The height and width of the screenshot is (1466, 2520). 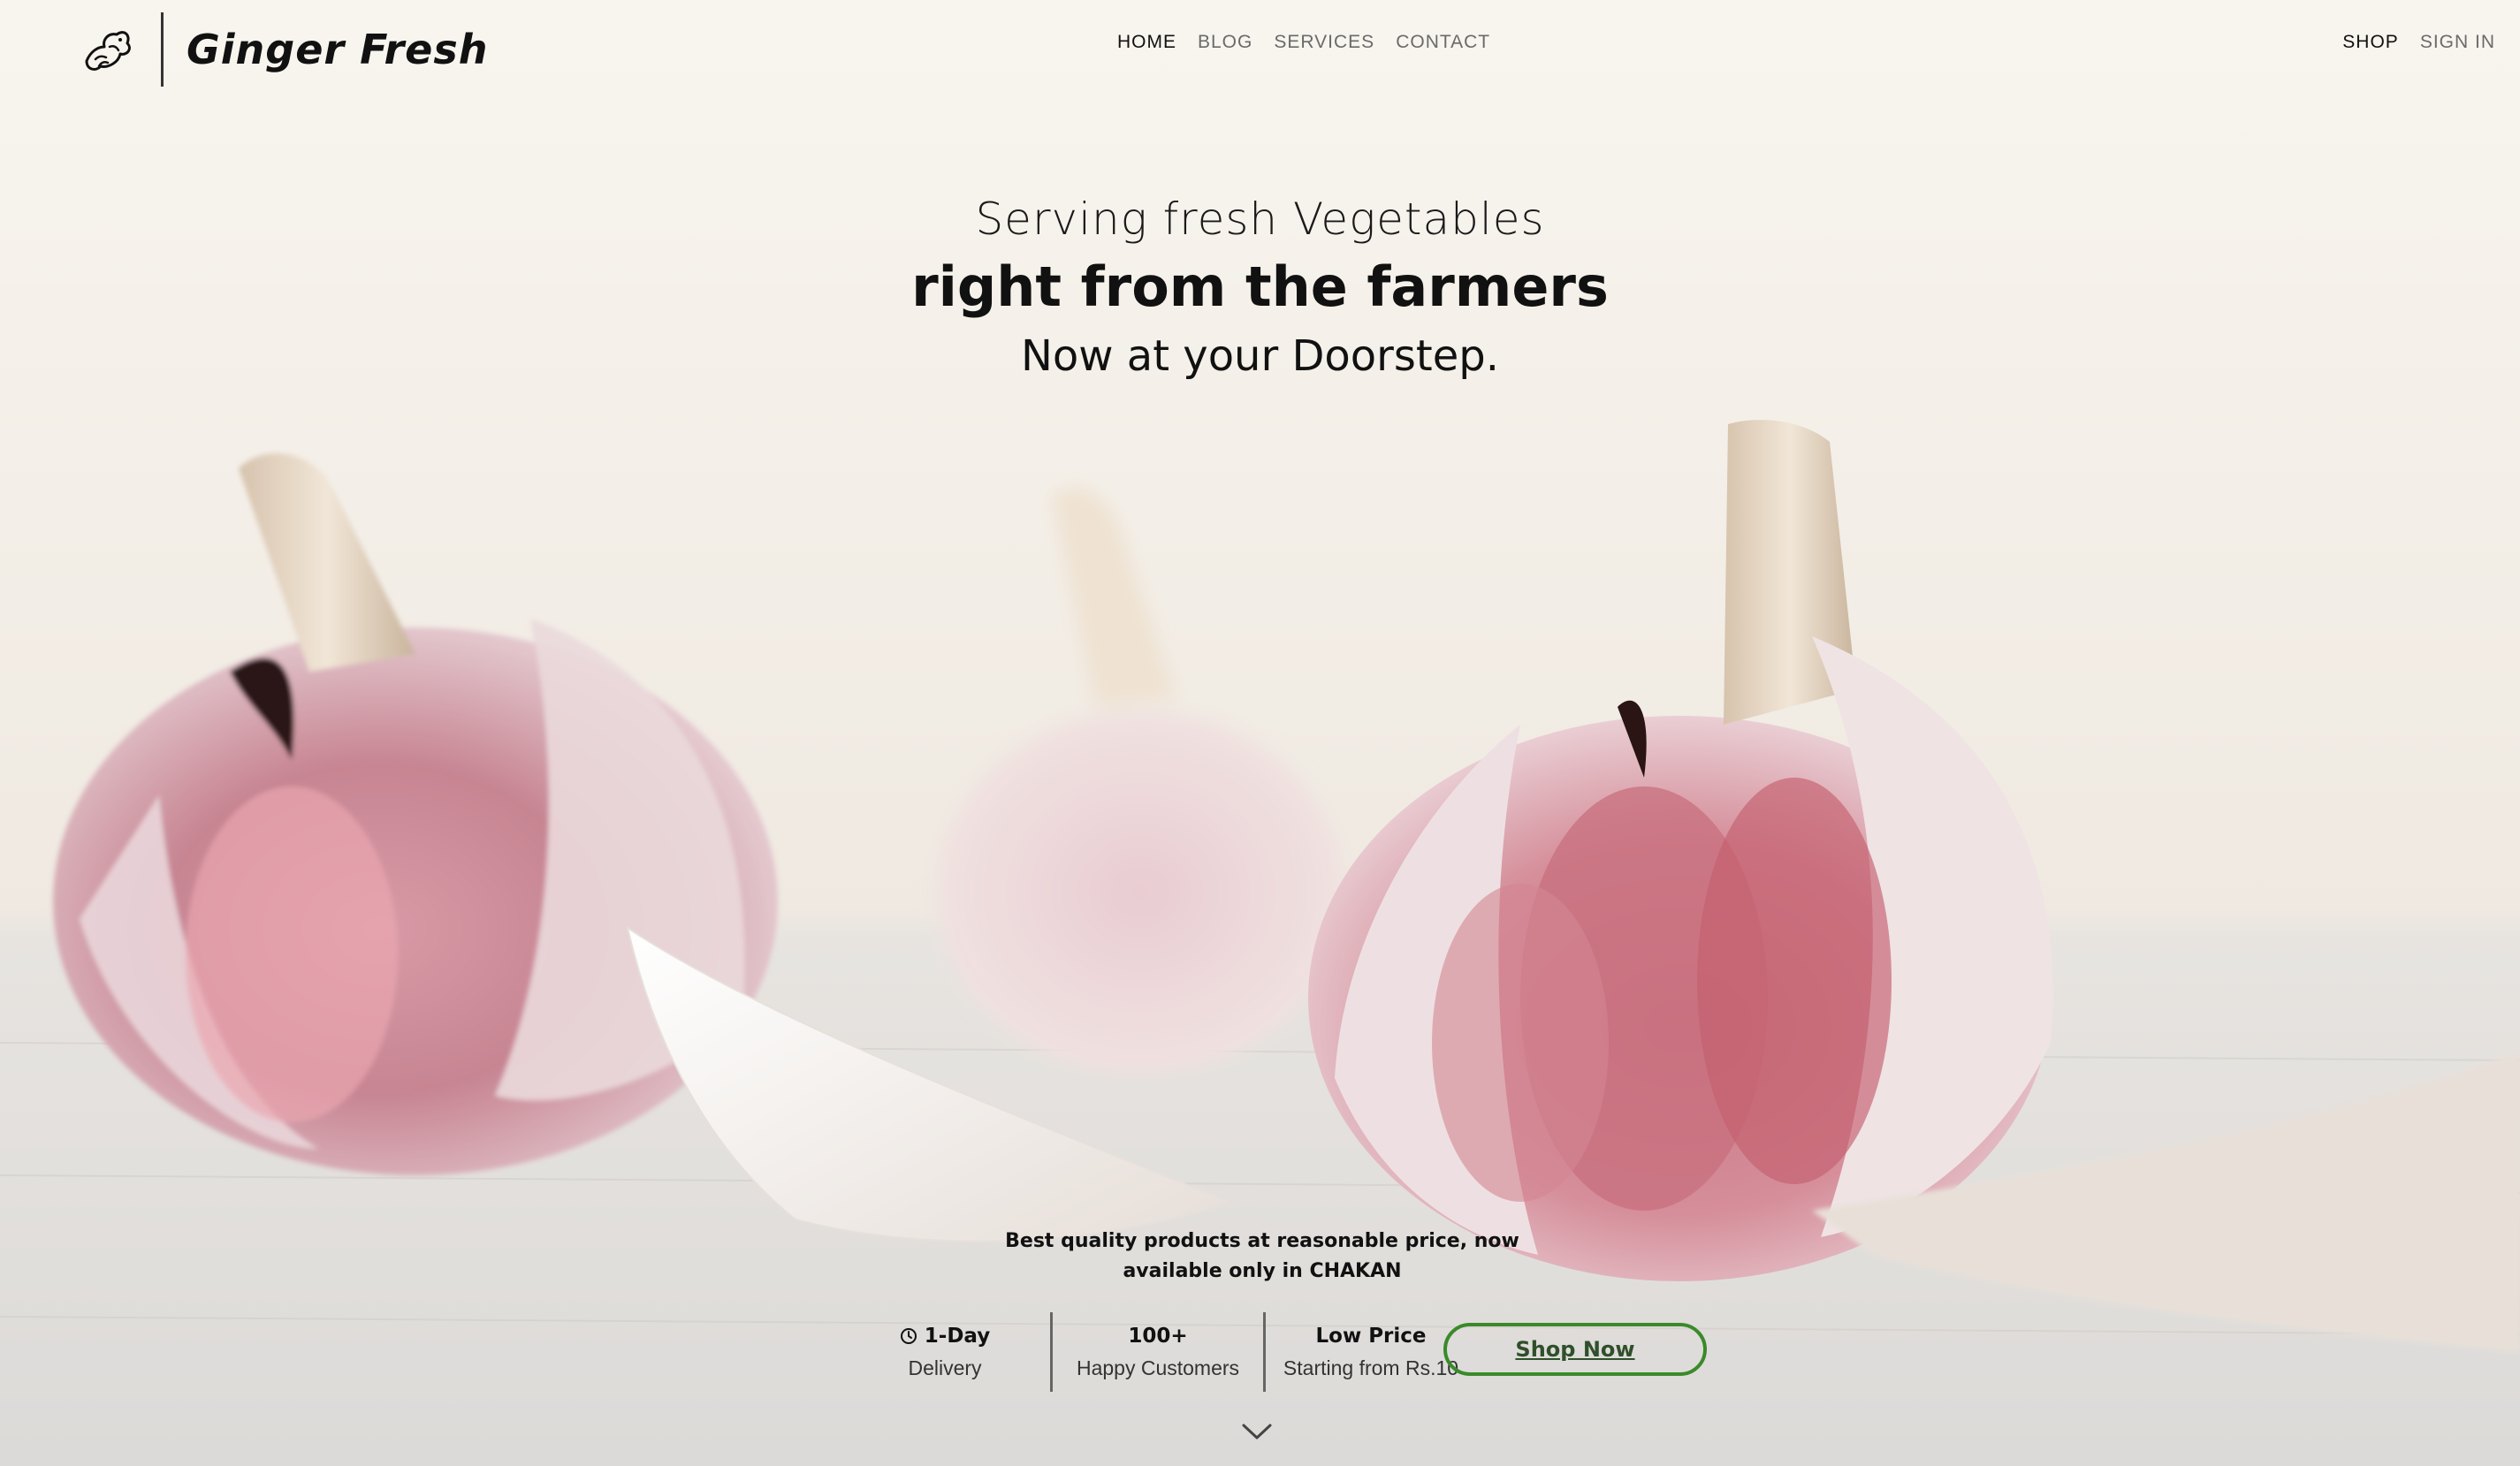 What do you see at coordinates (1158, 1336) in the screenshot?
I see `stat-title: 100+` at bounding box center [1158, 1336].